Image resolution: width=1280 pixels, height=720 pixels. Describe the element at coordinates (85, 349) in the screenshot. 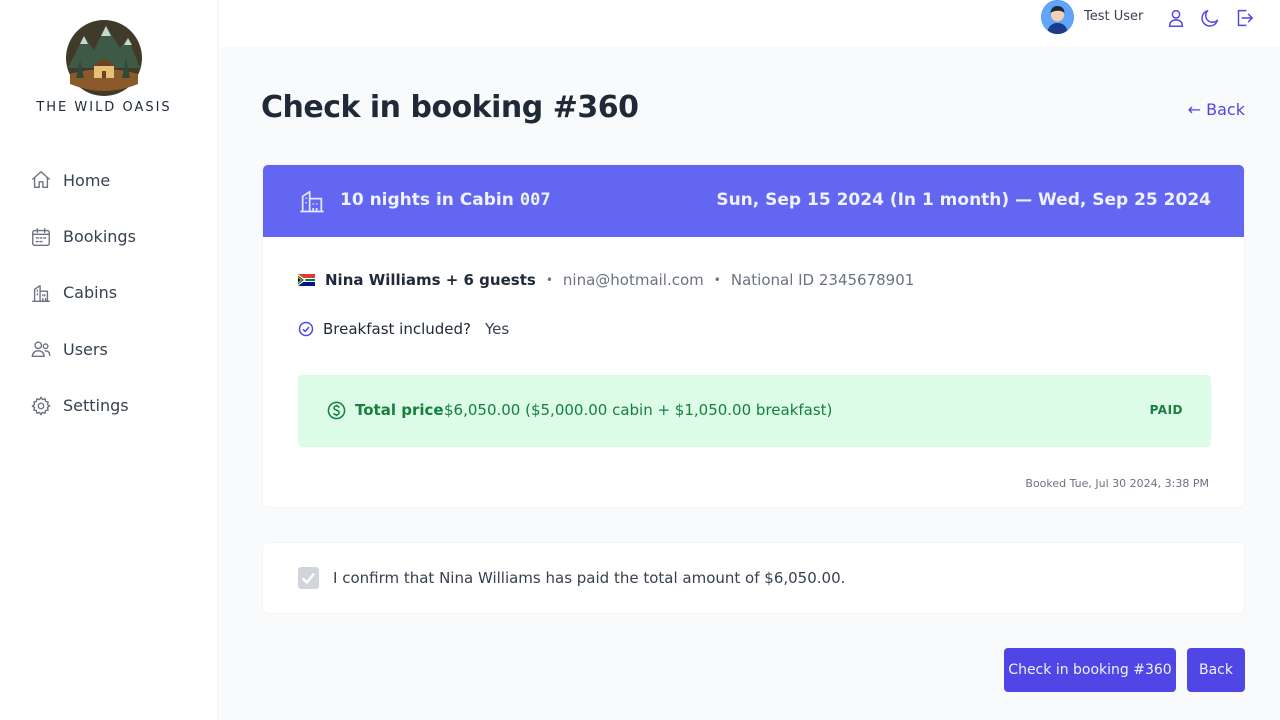

I see `sidebar-item-label: Users` at that location.